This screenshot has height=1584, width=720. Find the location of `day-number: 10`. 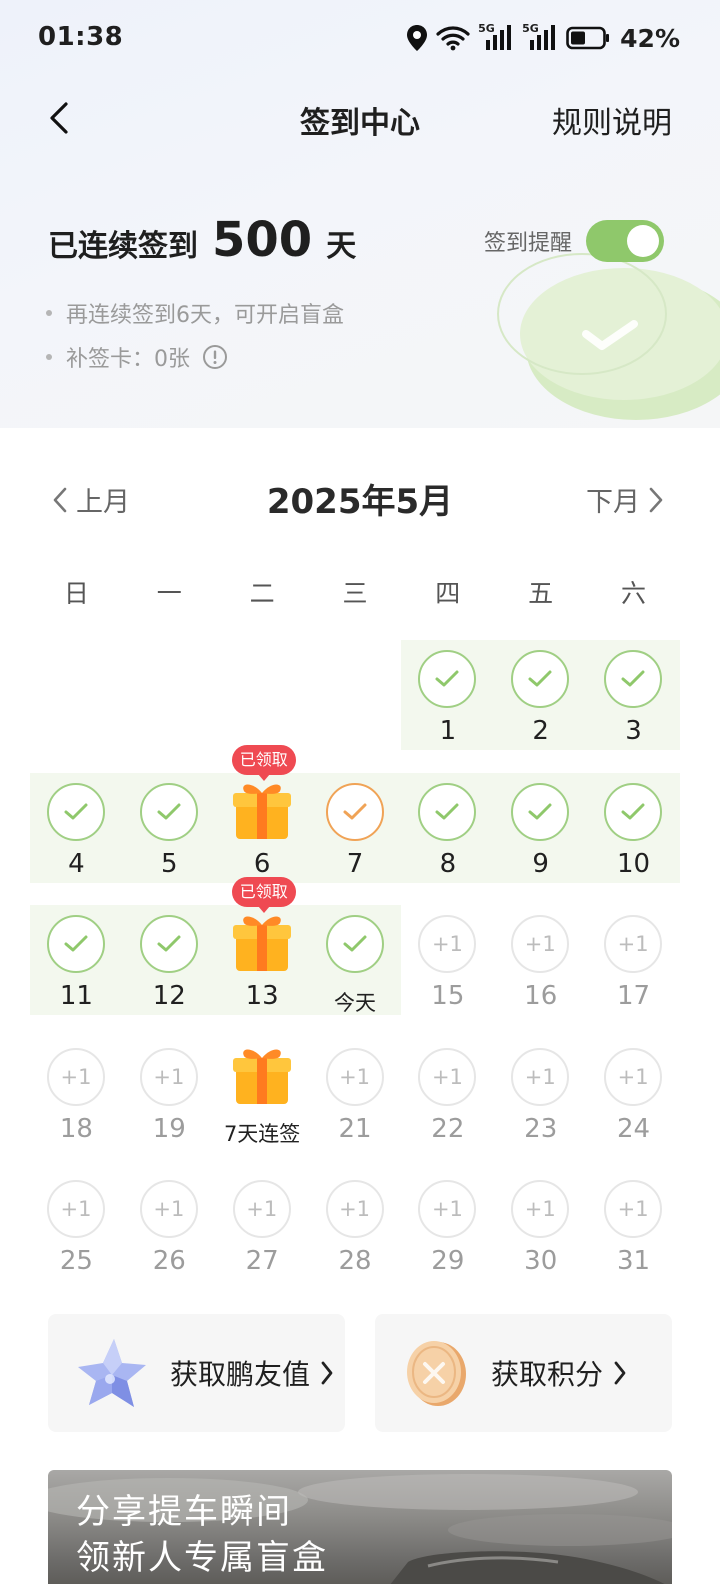

day-number: 10 is located at coordinates (634, 863).